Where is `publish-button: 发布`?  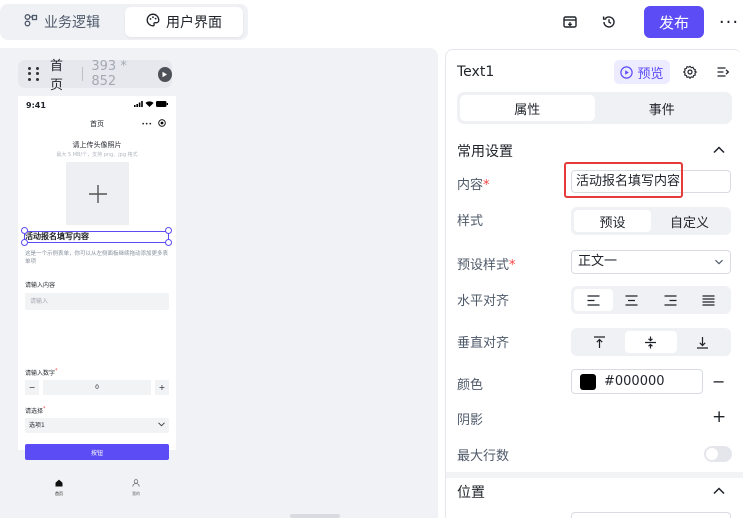
publish-button: 发布 is located at coordinates (674, 22).